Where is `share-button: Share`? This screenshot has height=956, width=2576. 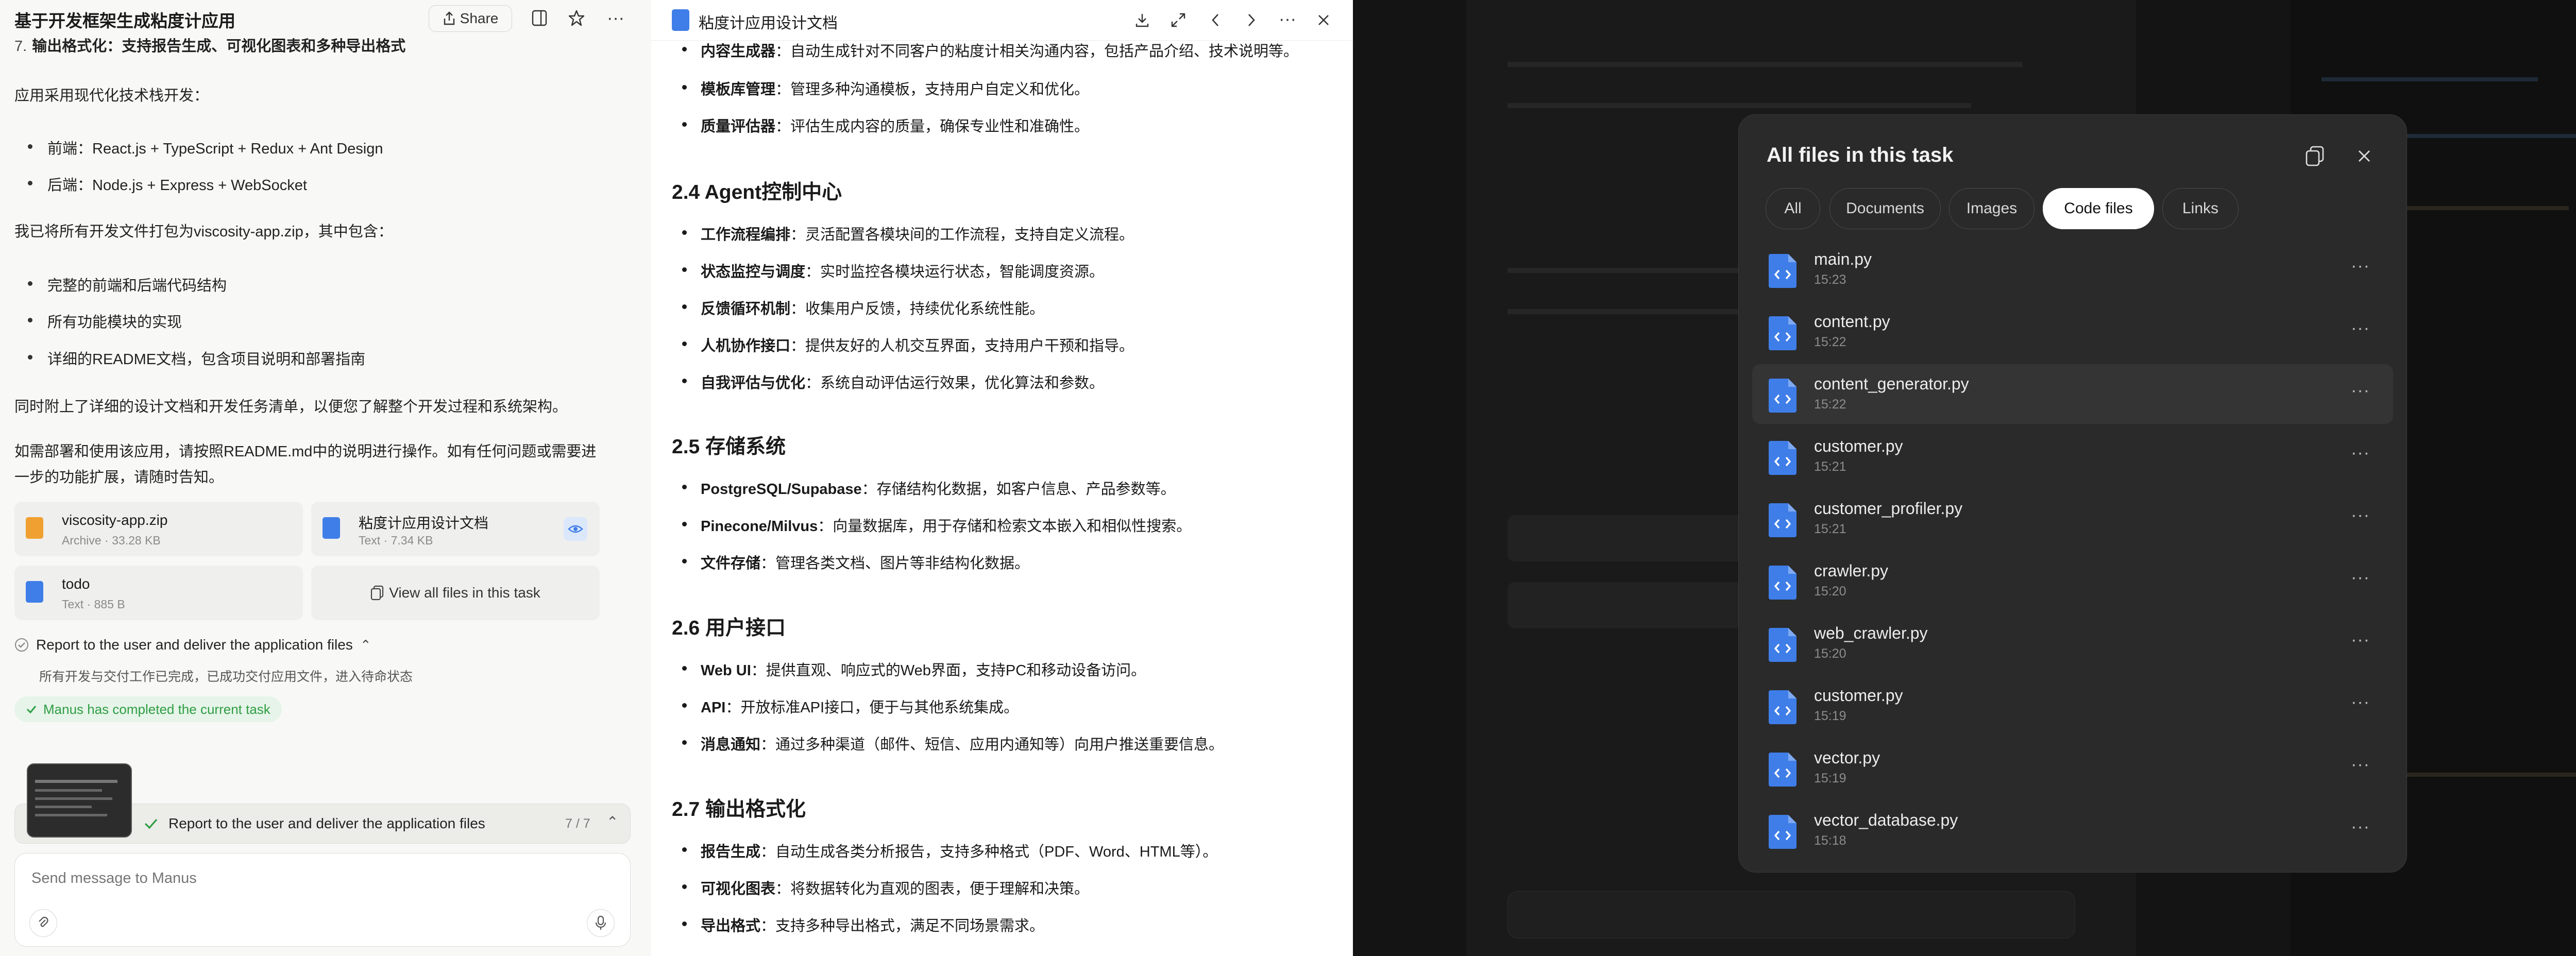 share-button: Share is located at coordinates (471, 18).